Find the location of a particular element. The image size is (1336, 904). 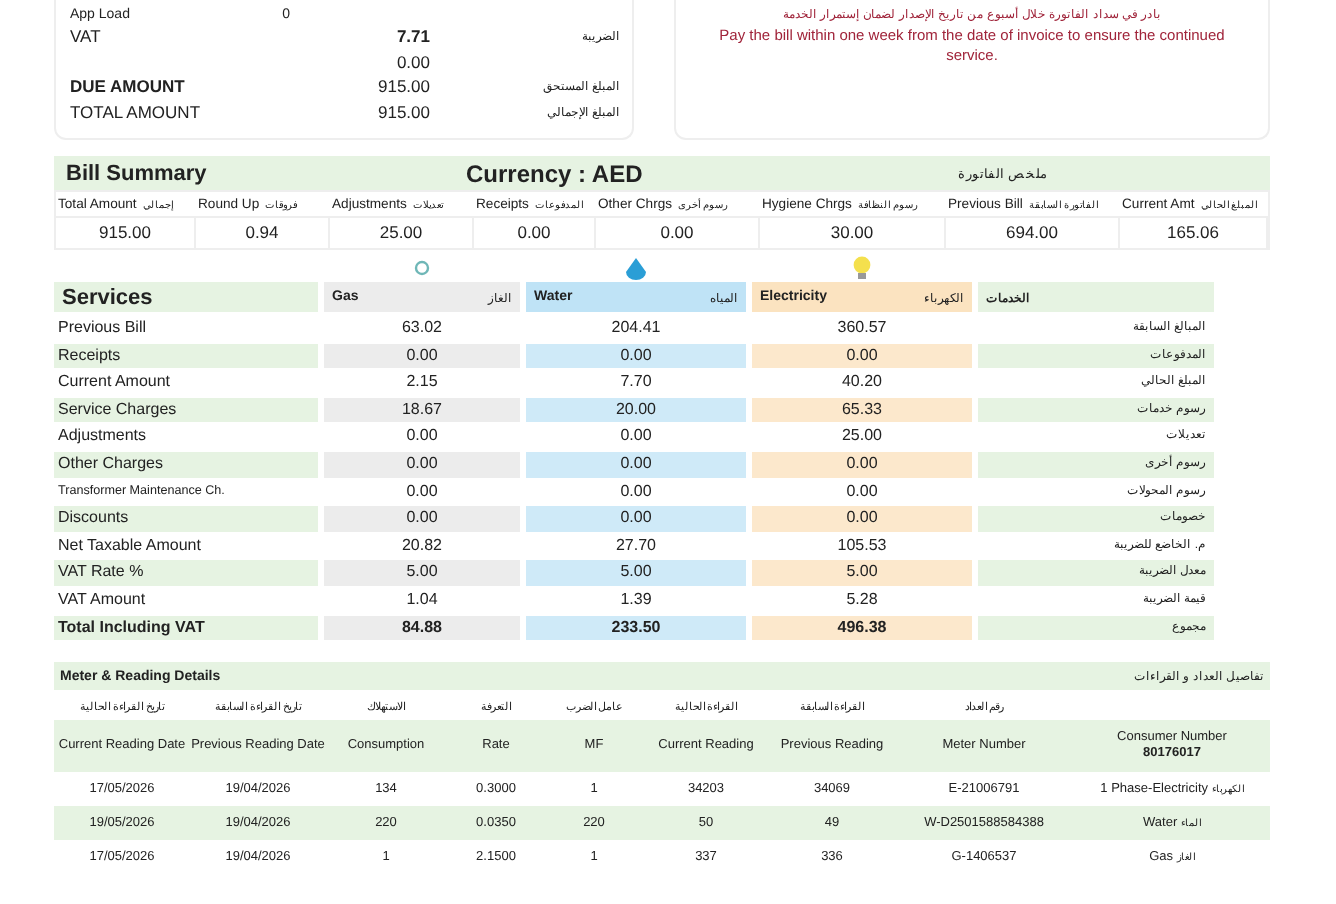

amount-label: TOTAL AMOUNT is located at coordinates (136, 111).